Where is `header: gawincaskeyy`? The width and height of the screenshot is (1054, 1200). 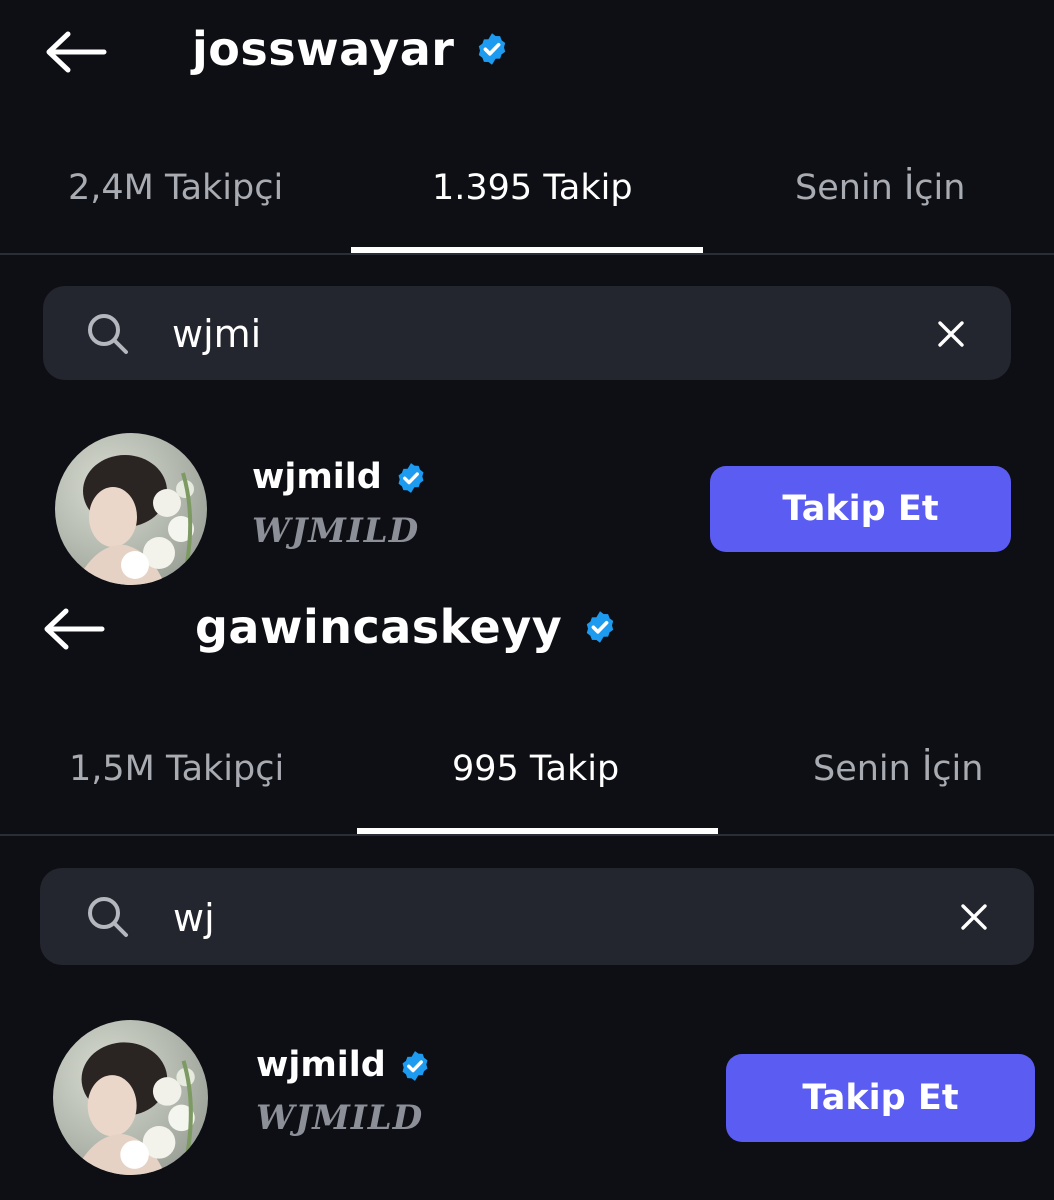 header: gawincaskeyy is located at coordinates (406, 627).